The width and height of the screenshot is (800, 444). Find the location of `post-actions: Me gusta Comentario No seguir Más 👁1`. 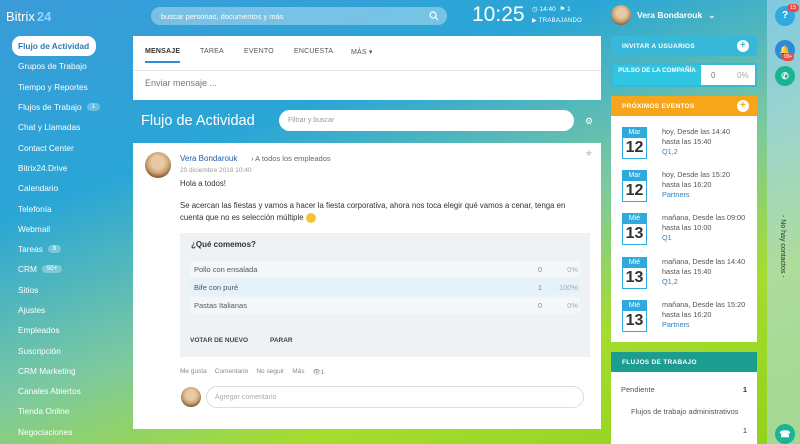

post-actions: Me gusta Comentario No seguir Más 👁1 is located at coordinates (252, 372).